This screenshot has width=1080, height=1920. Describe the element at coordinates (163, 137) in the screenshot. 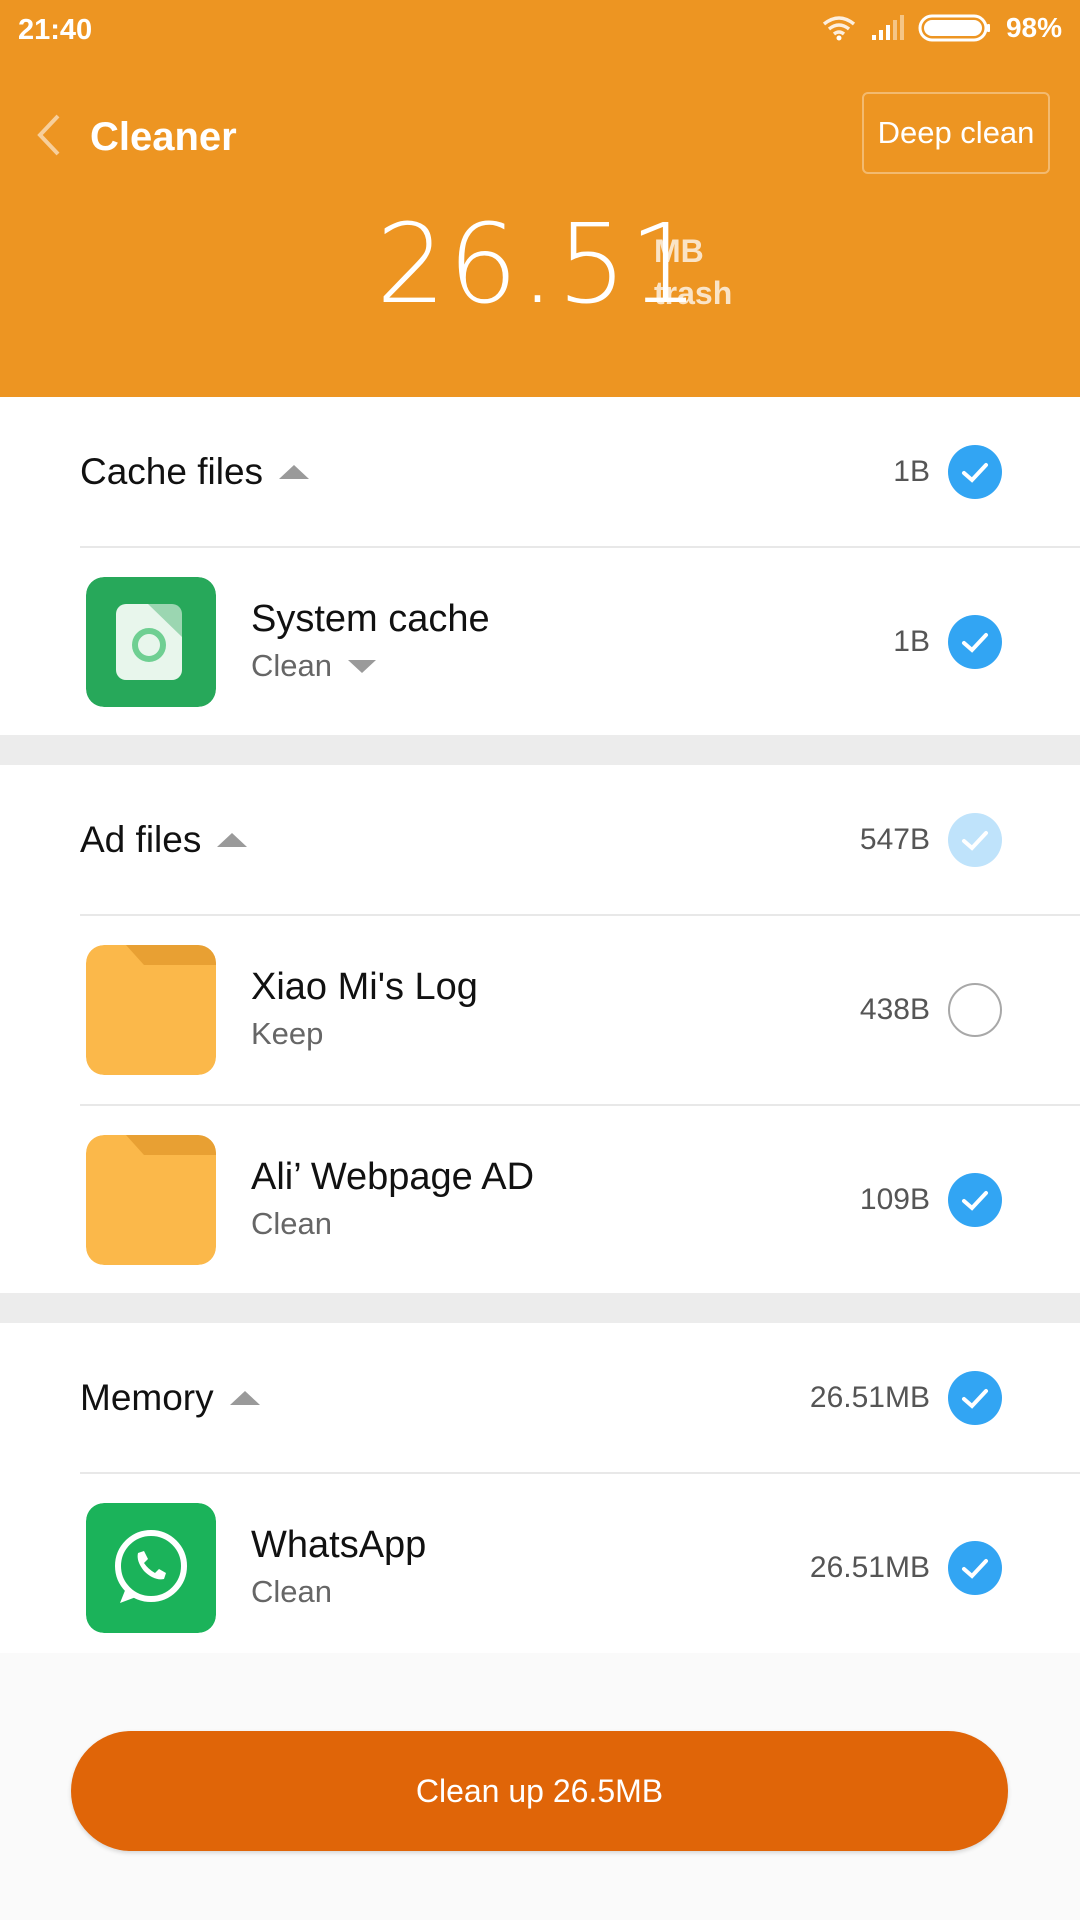

I see `page-title: Cleaner` at that location.